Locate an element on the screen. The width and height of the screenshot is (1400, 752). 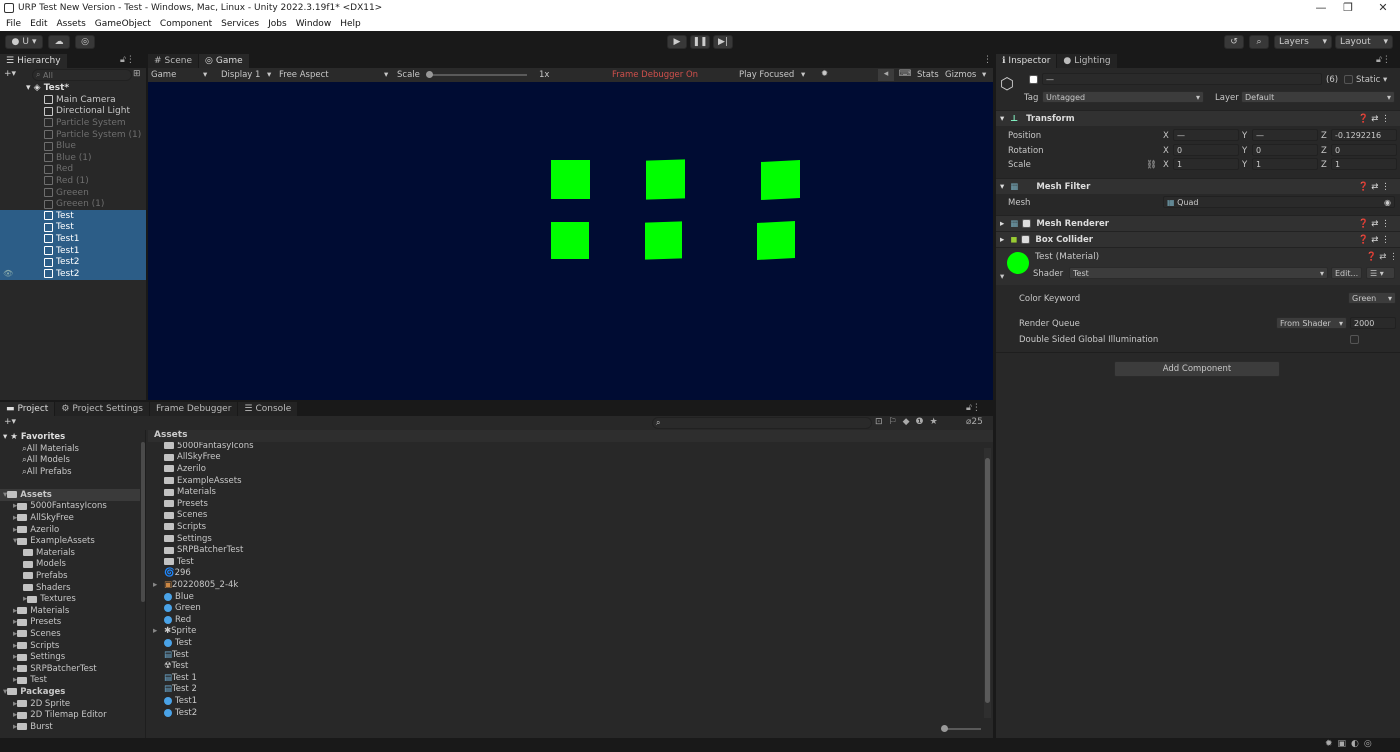
file-item: 🌀 296 is located at coordinates (177, 574).